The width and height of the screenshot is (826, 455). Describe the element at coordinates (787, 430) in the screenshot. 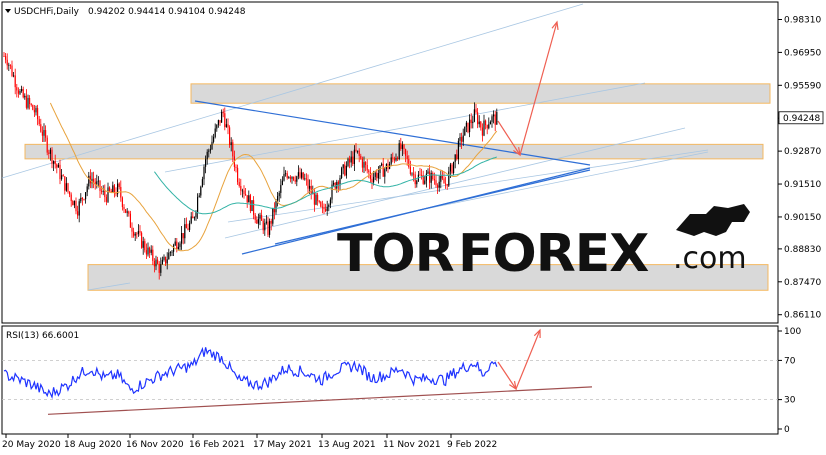

I see `rsi-tick-label: 0` at that location.